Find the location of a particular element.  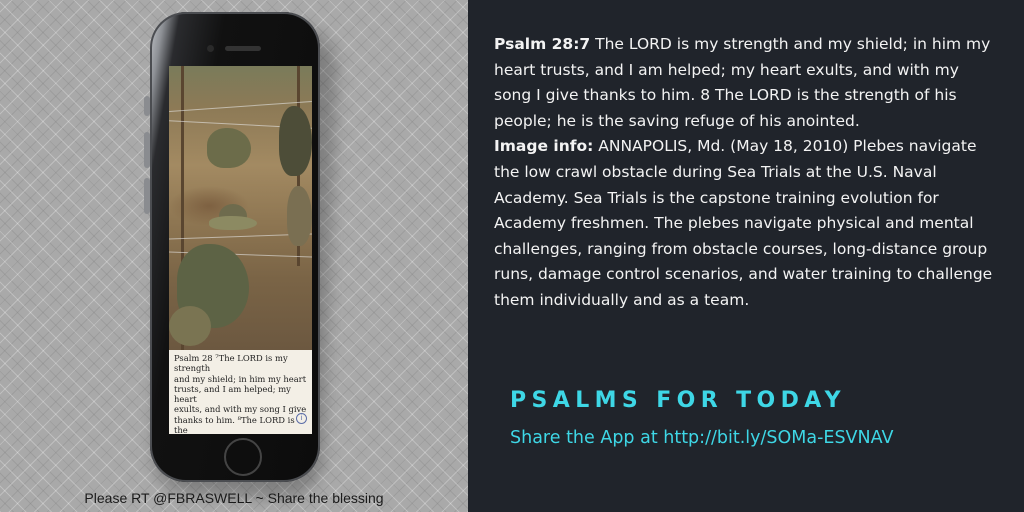

verse-reference: Psalm 28:7 is located at coordinates (542, 44).